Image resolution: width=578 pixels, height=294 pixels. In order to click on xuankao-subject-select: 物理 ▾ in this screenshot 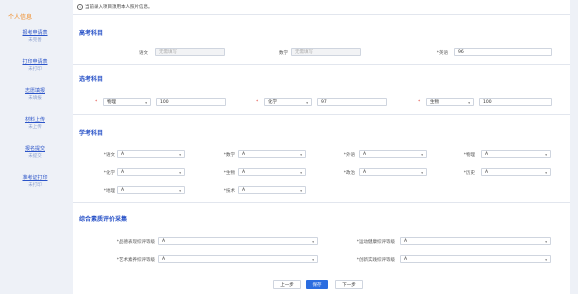, I will do `click(127, 102)`.